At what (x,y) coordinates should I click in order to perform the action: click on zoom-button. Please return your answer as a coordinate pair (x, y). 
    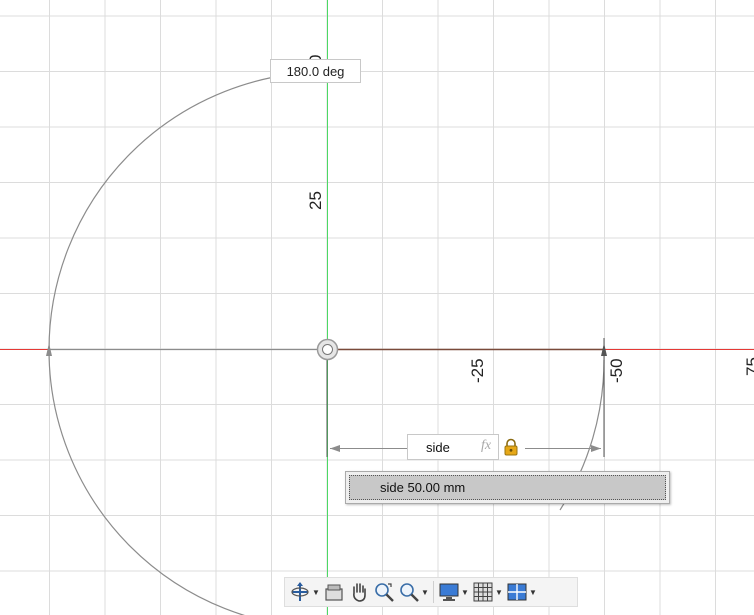
    Looking at the image, I should click on (384, 592).